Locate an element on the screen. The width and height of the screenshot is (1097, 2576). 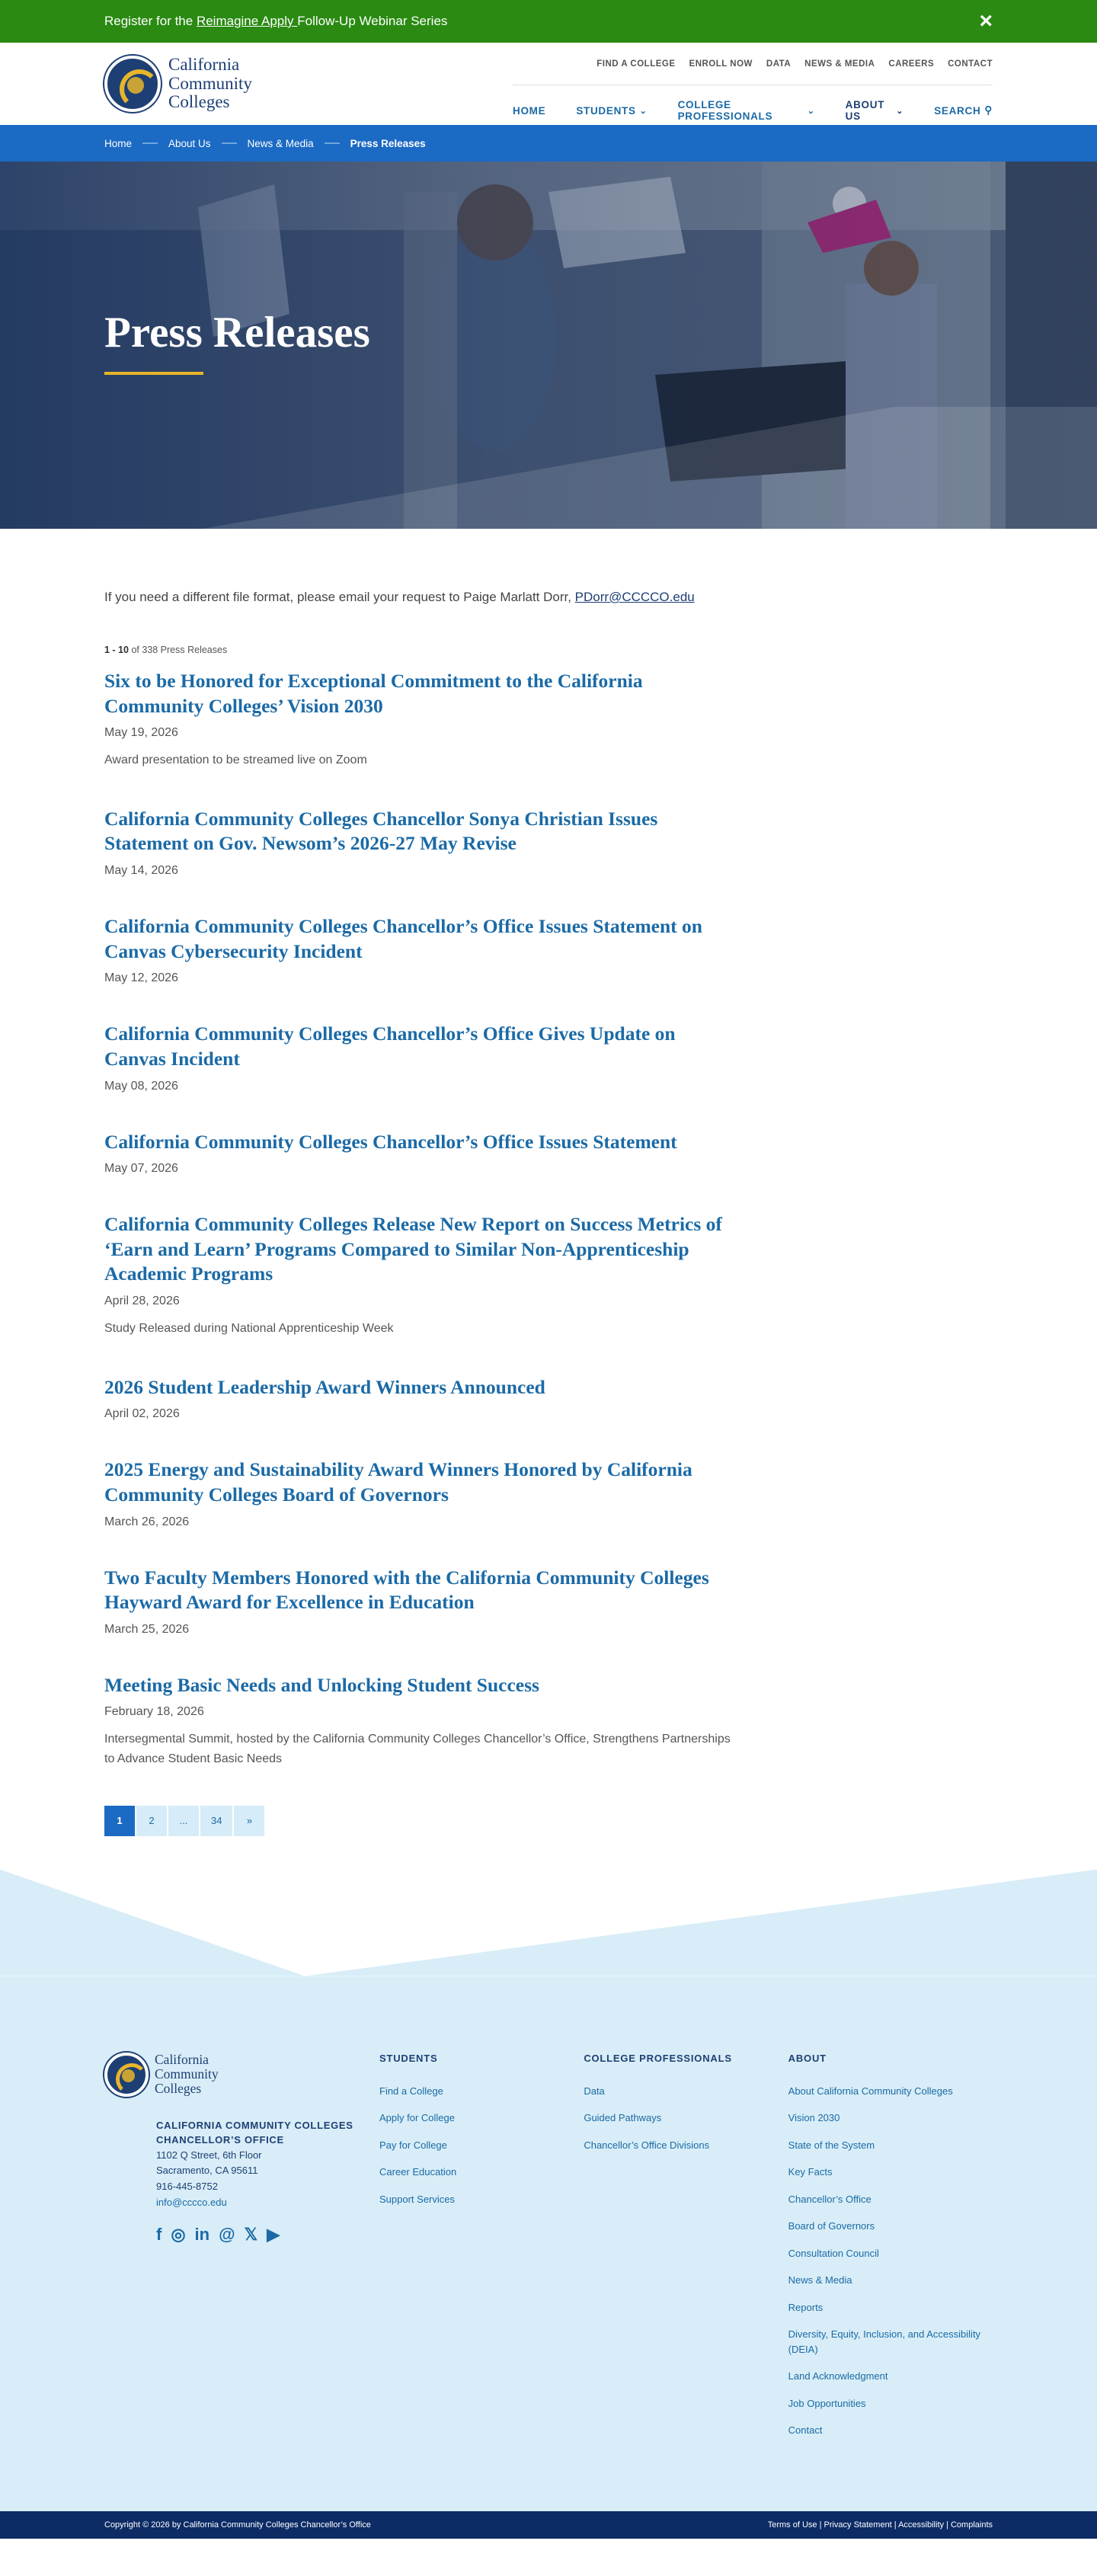
nav-about-us: ABOUT US ⌄ is located at coordinates (875, 110).